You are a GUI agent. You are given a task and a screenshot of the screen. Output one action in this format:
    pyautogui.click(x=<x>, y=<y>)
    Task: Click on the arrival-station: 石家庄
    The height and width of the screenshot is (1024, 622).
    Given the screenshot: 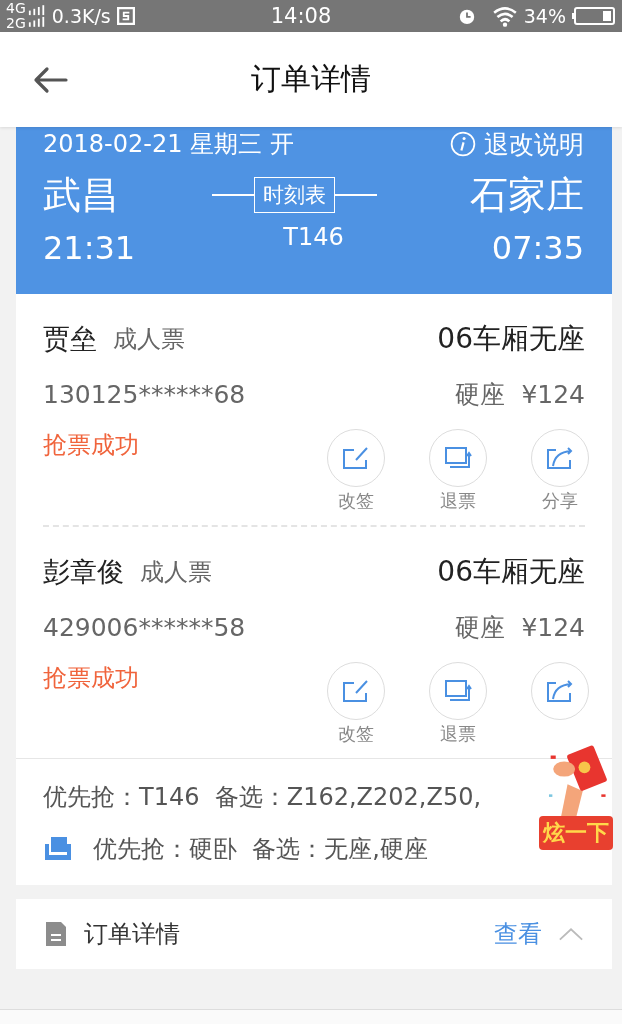 What is the action you would take?
    pyautogui.click(x=527, y=195)
    